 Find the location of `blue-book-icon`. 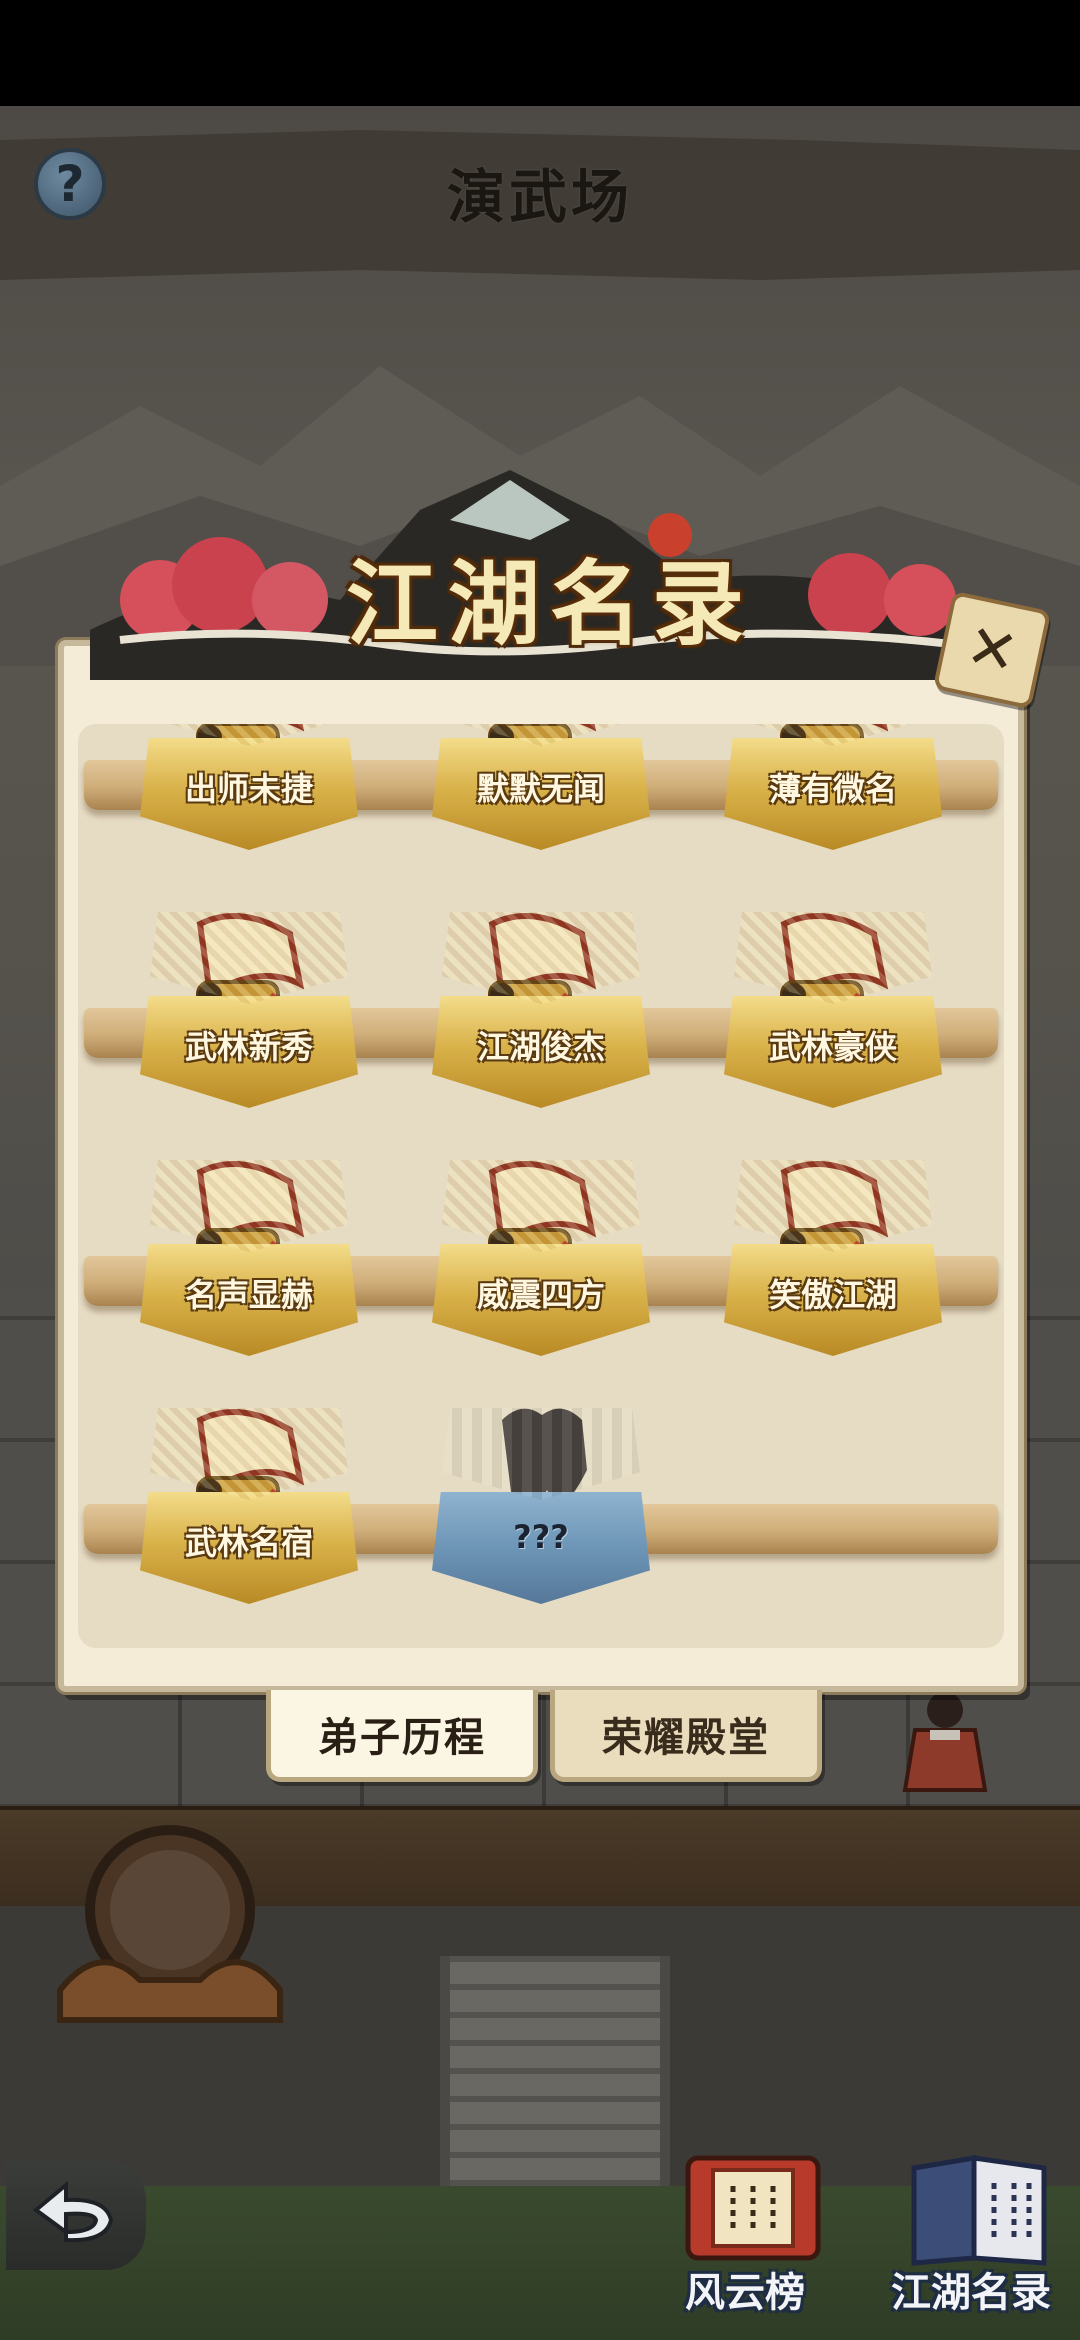

blue-book-icon is located at coordinates (979, 2210).